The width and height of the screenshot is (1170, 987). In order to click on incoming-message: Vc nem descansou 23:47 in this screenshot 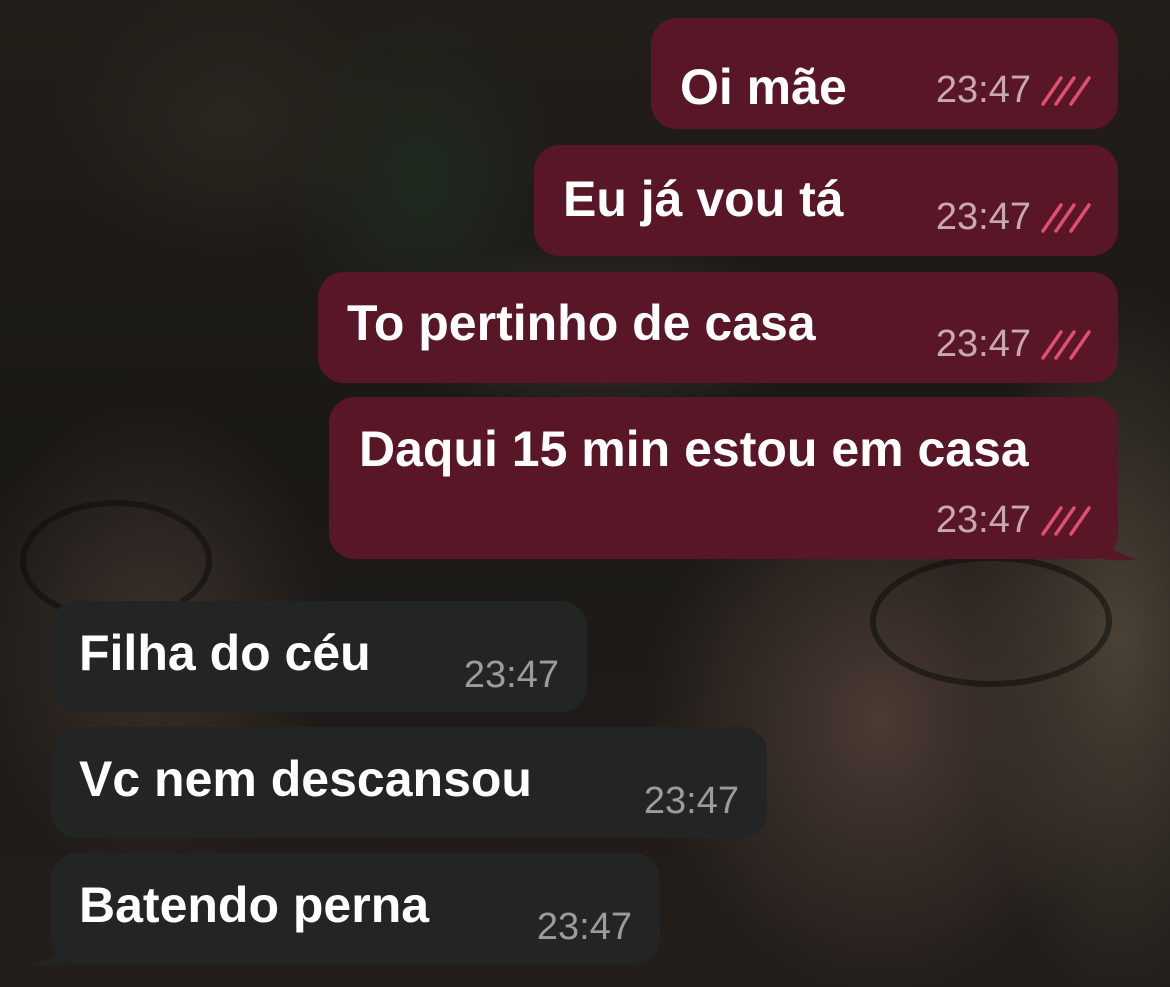, I will do `click(409, 782)`.